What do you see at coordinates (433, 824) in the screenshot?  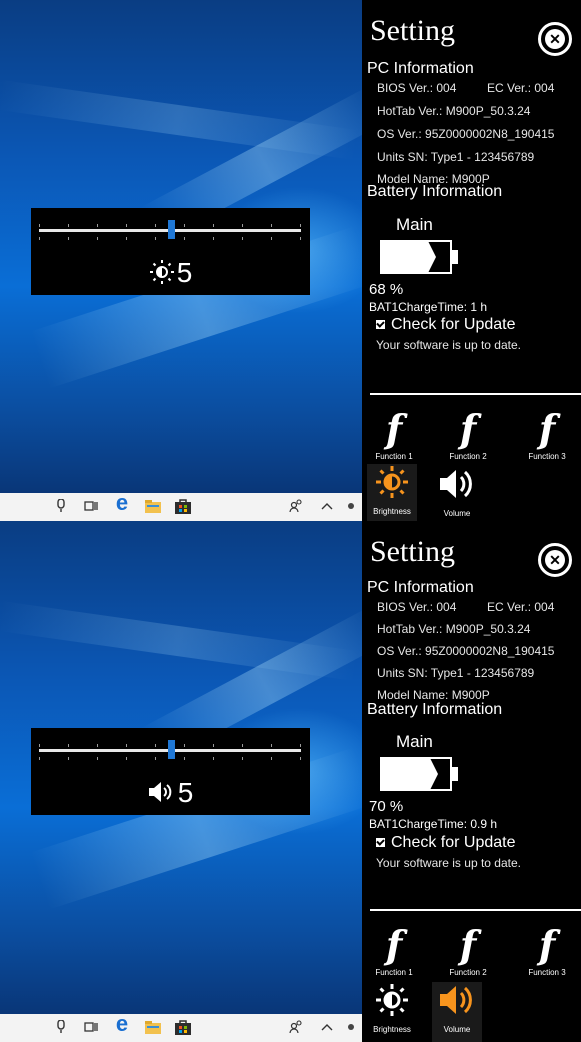 I see `battery-charge-time: BAT1ChargeTime: 0.9 h` at bounding box center [433, 824].